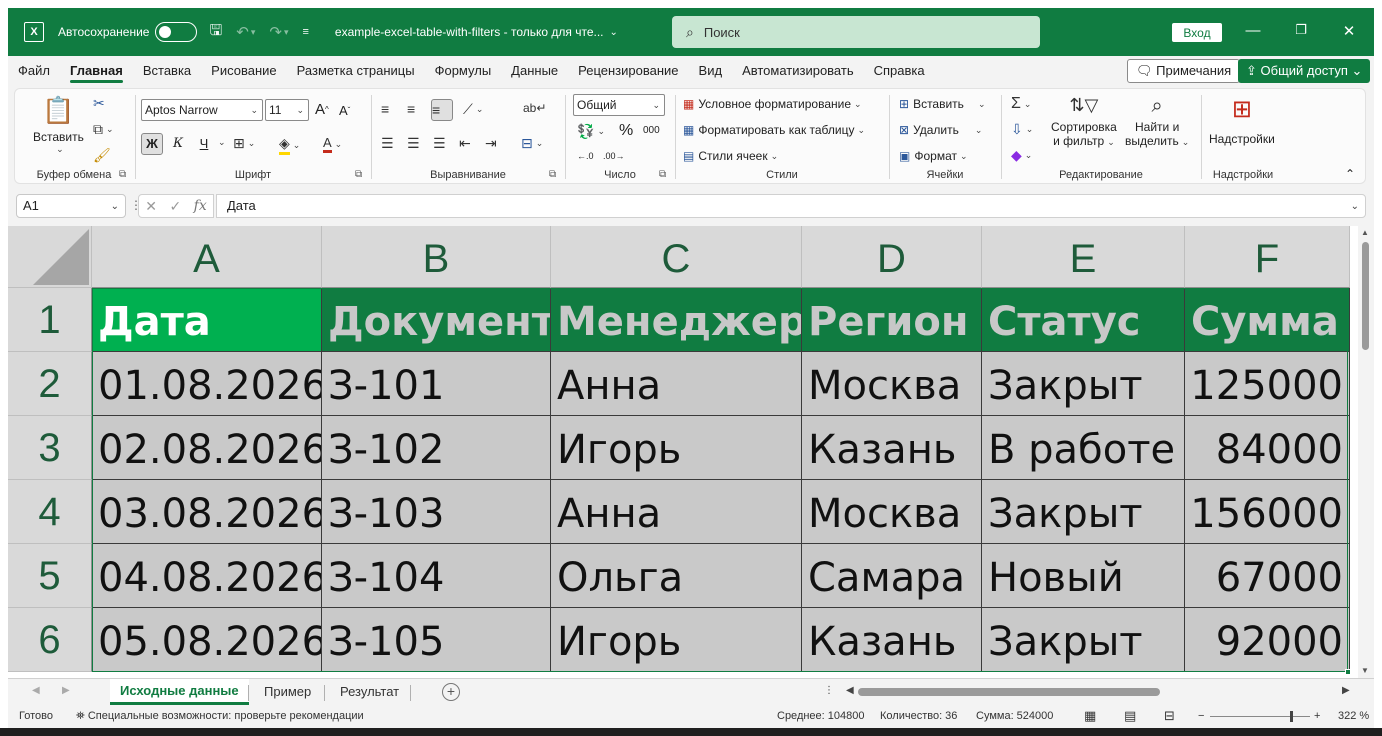  What do you see at coordinates (411, 109) in the screenshot?
I see `align-middle-icon: ≡` at bounding box center [411, 109].